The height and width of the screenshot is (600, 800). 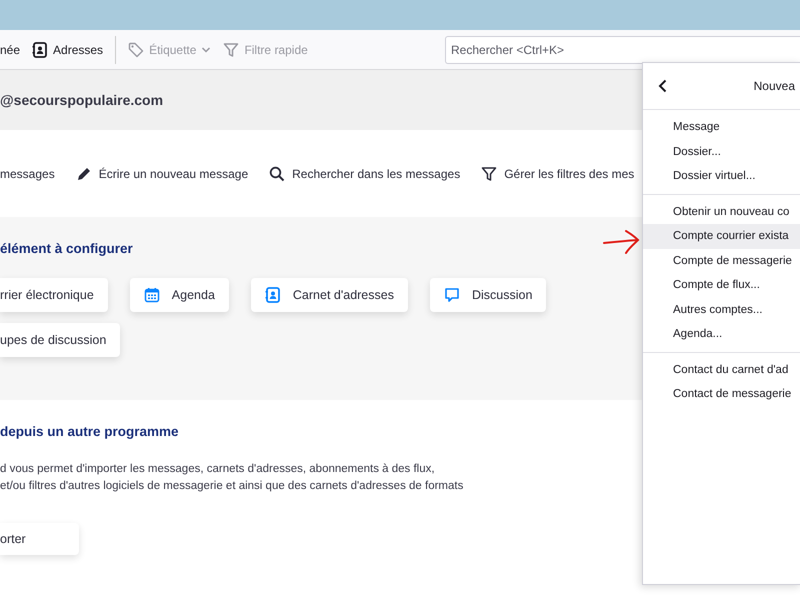 What do you see at coordinates (557, 174) in the screenshot?
I see `action-link: Gérer les filtres des mes` at bounding box center [557, 174].